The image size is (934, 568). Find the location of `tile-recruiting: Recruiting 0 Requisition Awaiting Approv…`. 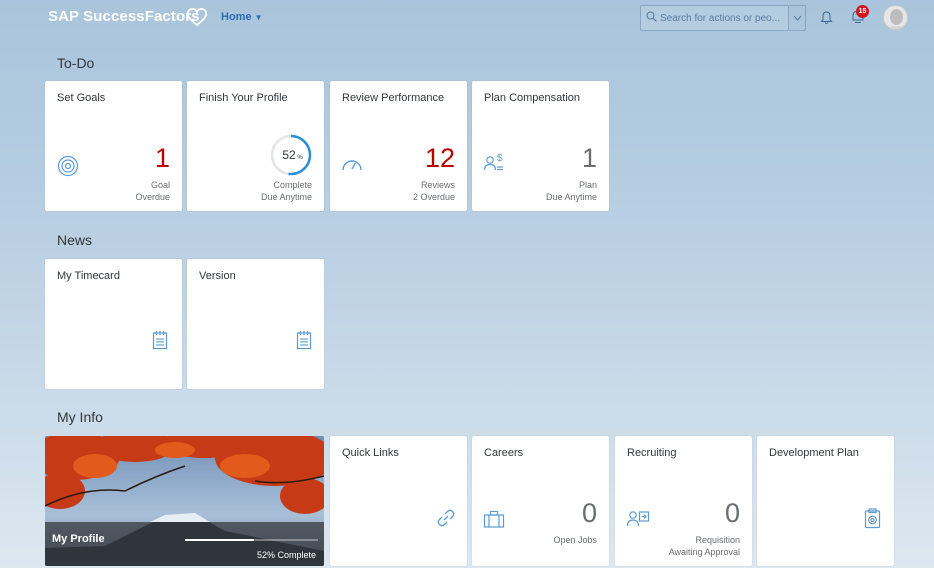

tile-recruiting: Recruiting 0 Requisition Awaiting Approv… is located at coordinates (683, 501).